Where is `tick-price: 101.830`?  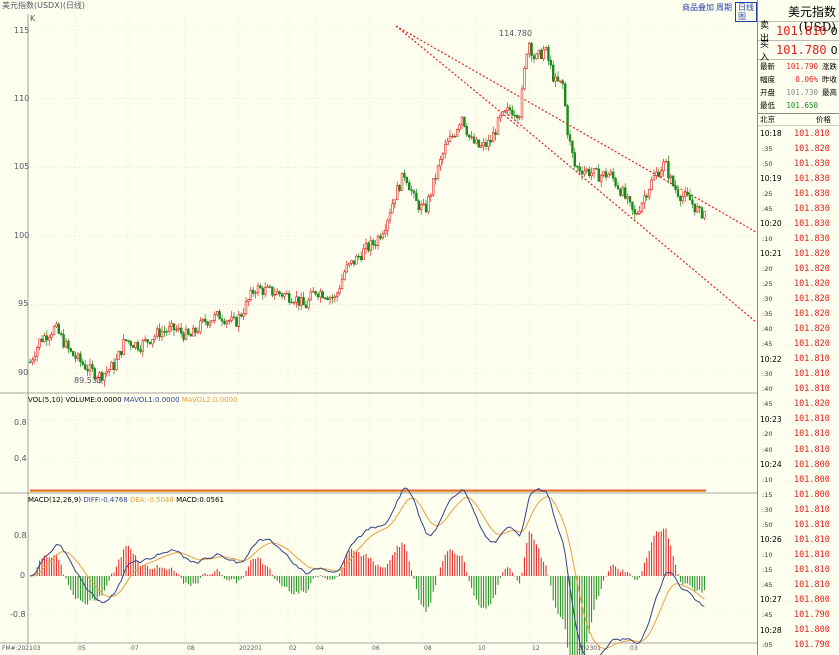
tick-price: 101.830 is located at coordinates (812, 208).